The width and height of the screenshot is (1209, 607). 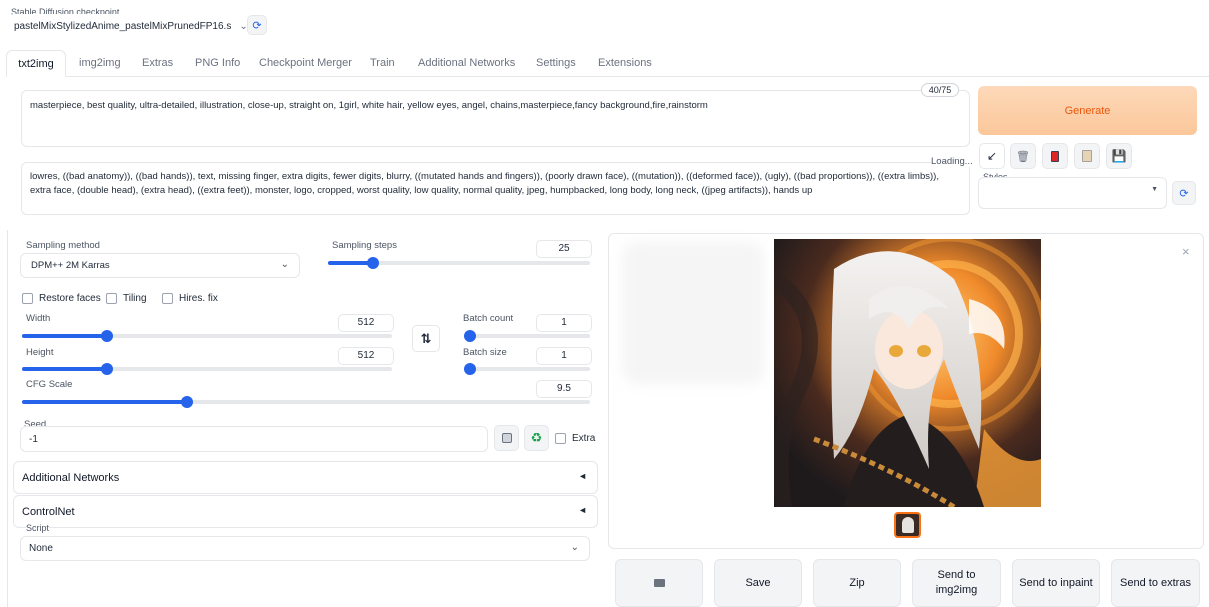 I want to click on floppy-icon: 💾, so click(x=1119, y=156).